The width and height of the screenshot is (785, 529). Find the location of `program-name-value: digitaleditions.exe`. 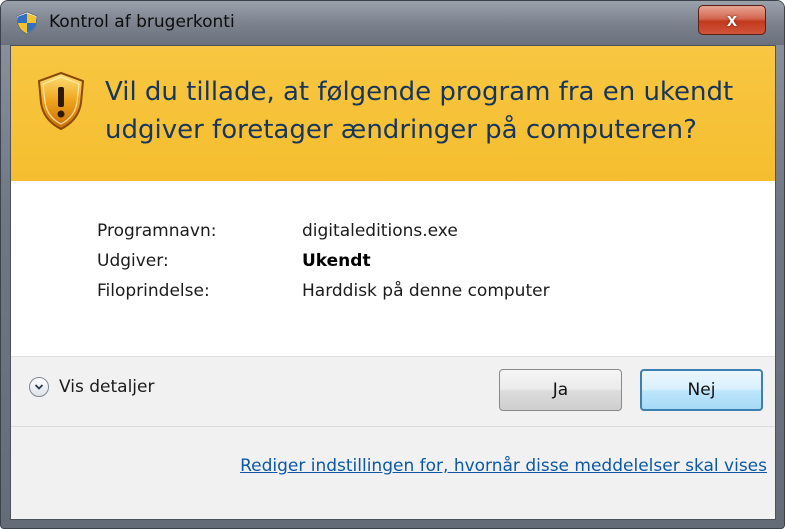

program-name-value: digitaleditions.exe is located at coordinates (380, 231).